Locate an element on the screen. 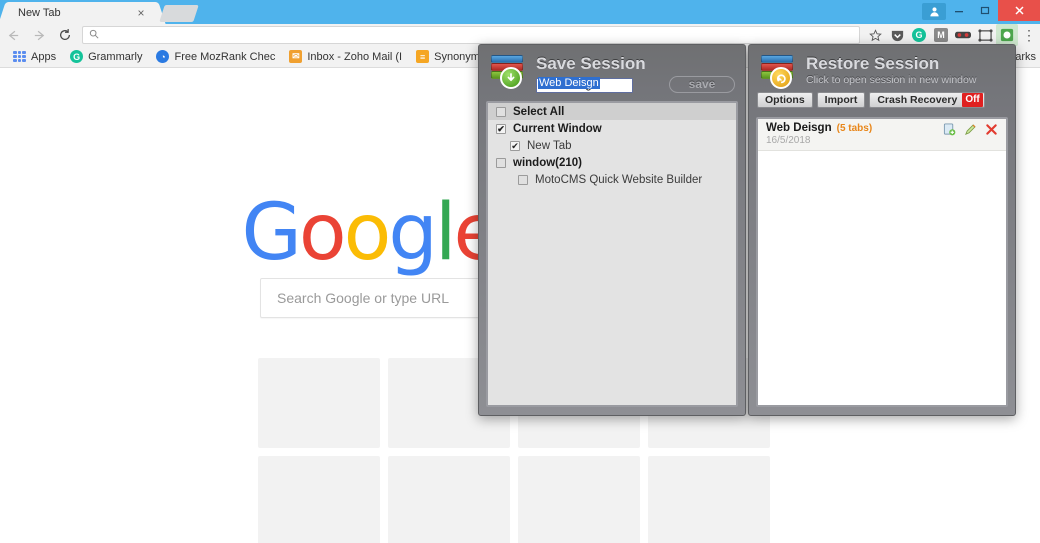 The height and width of the screenshot is (543, 1040). bookmark-star-icon is located at coordinates (875, 35).